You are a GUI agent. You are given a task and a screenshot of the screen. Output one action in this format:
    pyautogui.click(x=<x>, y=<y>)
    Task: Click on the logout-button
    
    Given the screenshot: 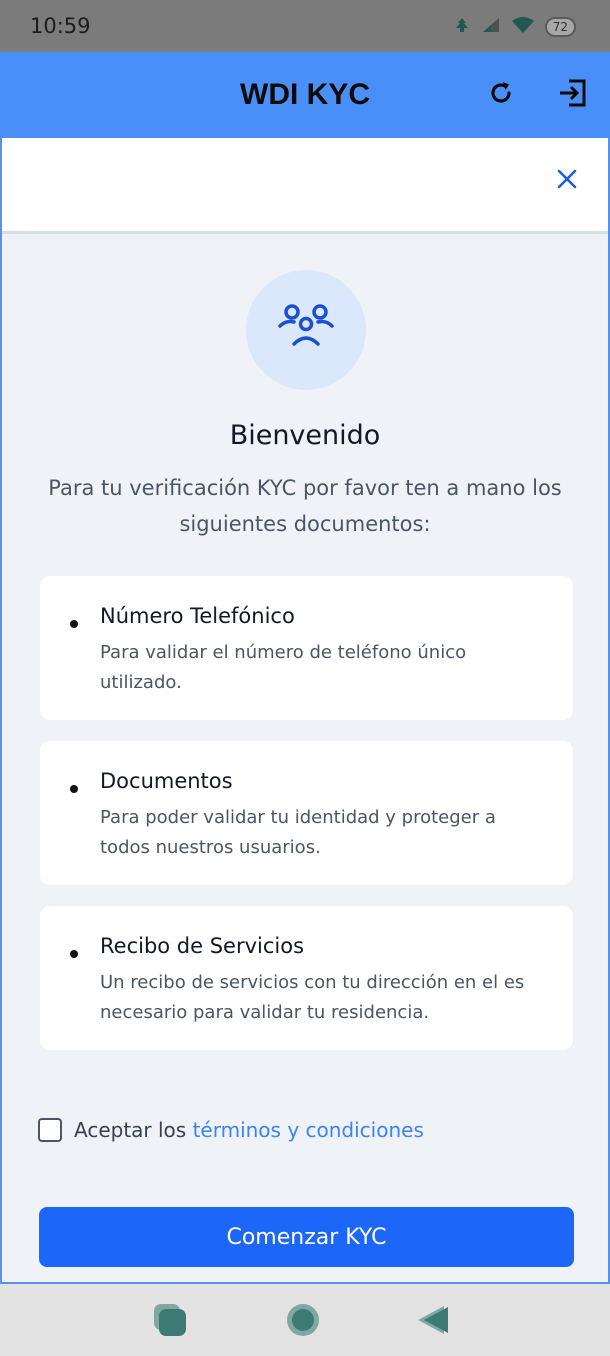 What is the action you would take?
    pyautogui.click(x=573, y=95)
    